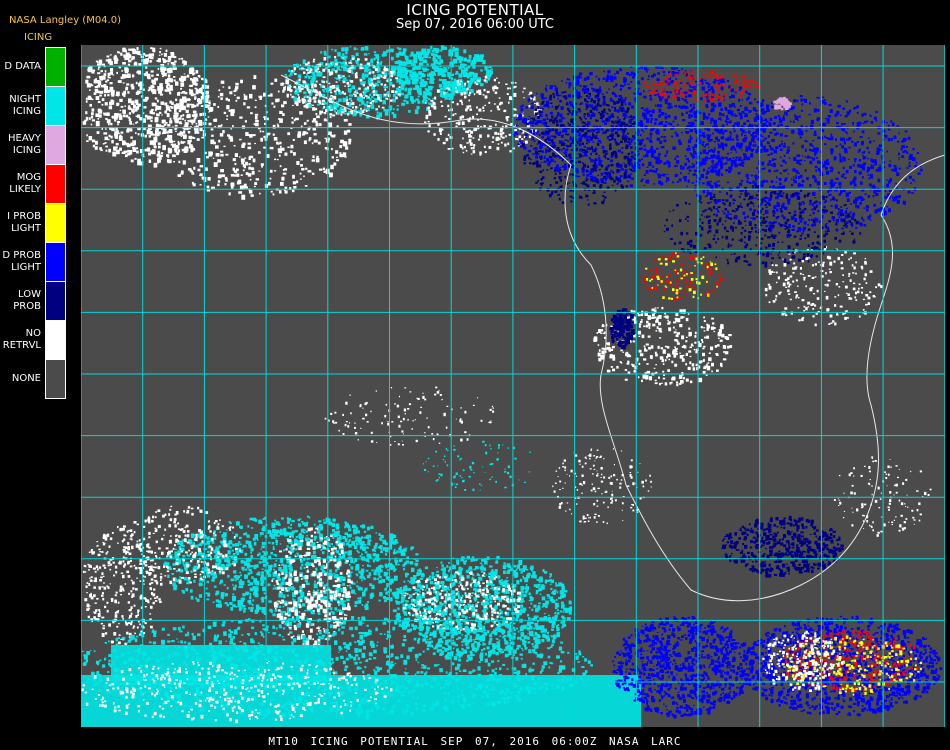 This screenshot has width=950, height=750. What do you see at coordinates (475, 24) in the screenshot?
I see `map-timestamp: Sep 07, 2016 06:00 UTC` at bounding box center [475, 24].